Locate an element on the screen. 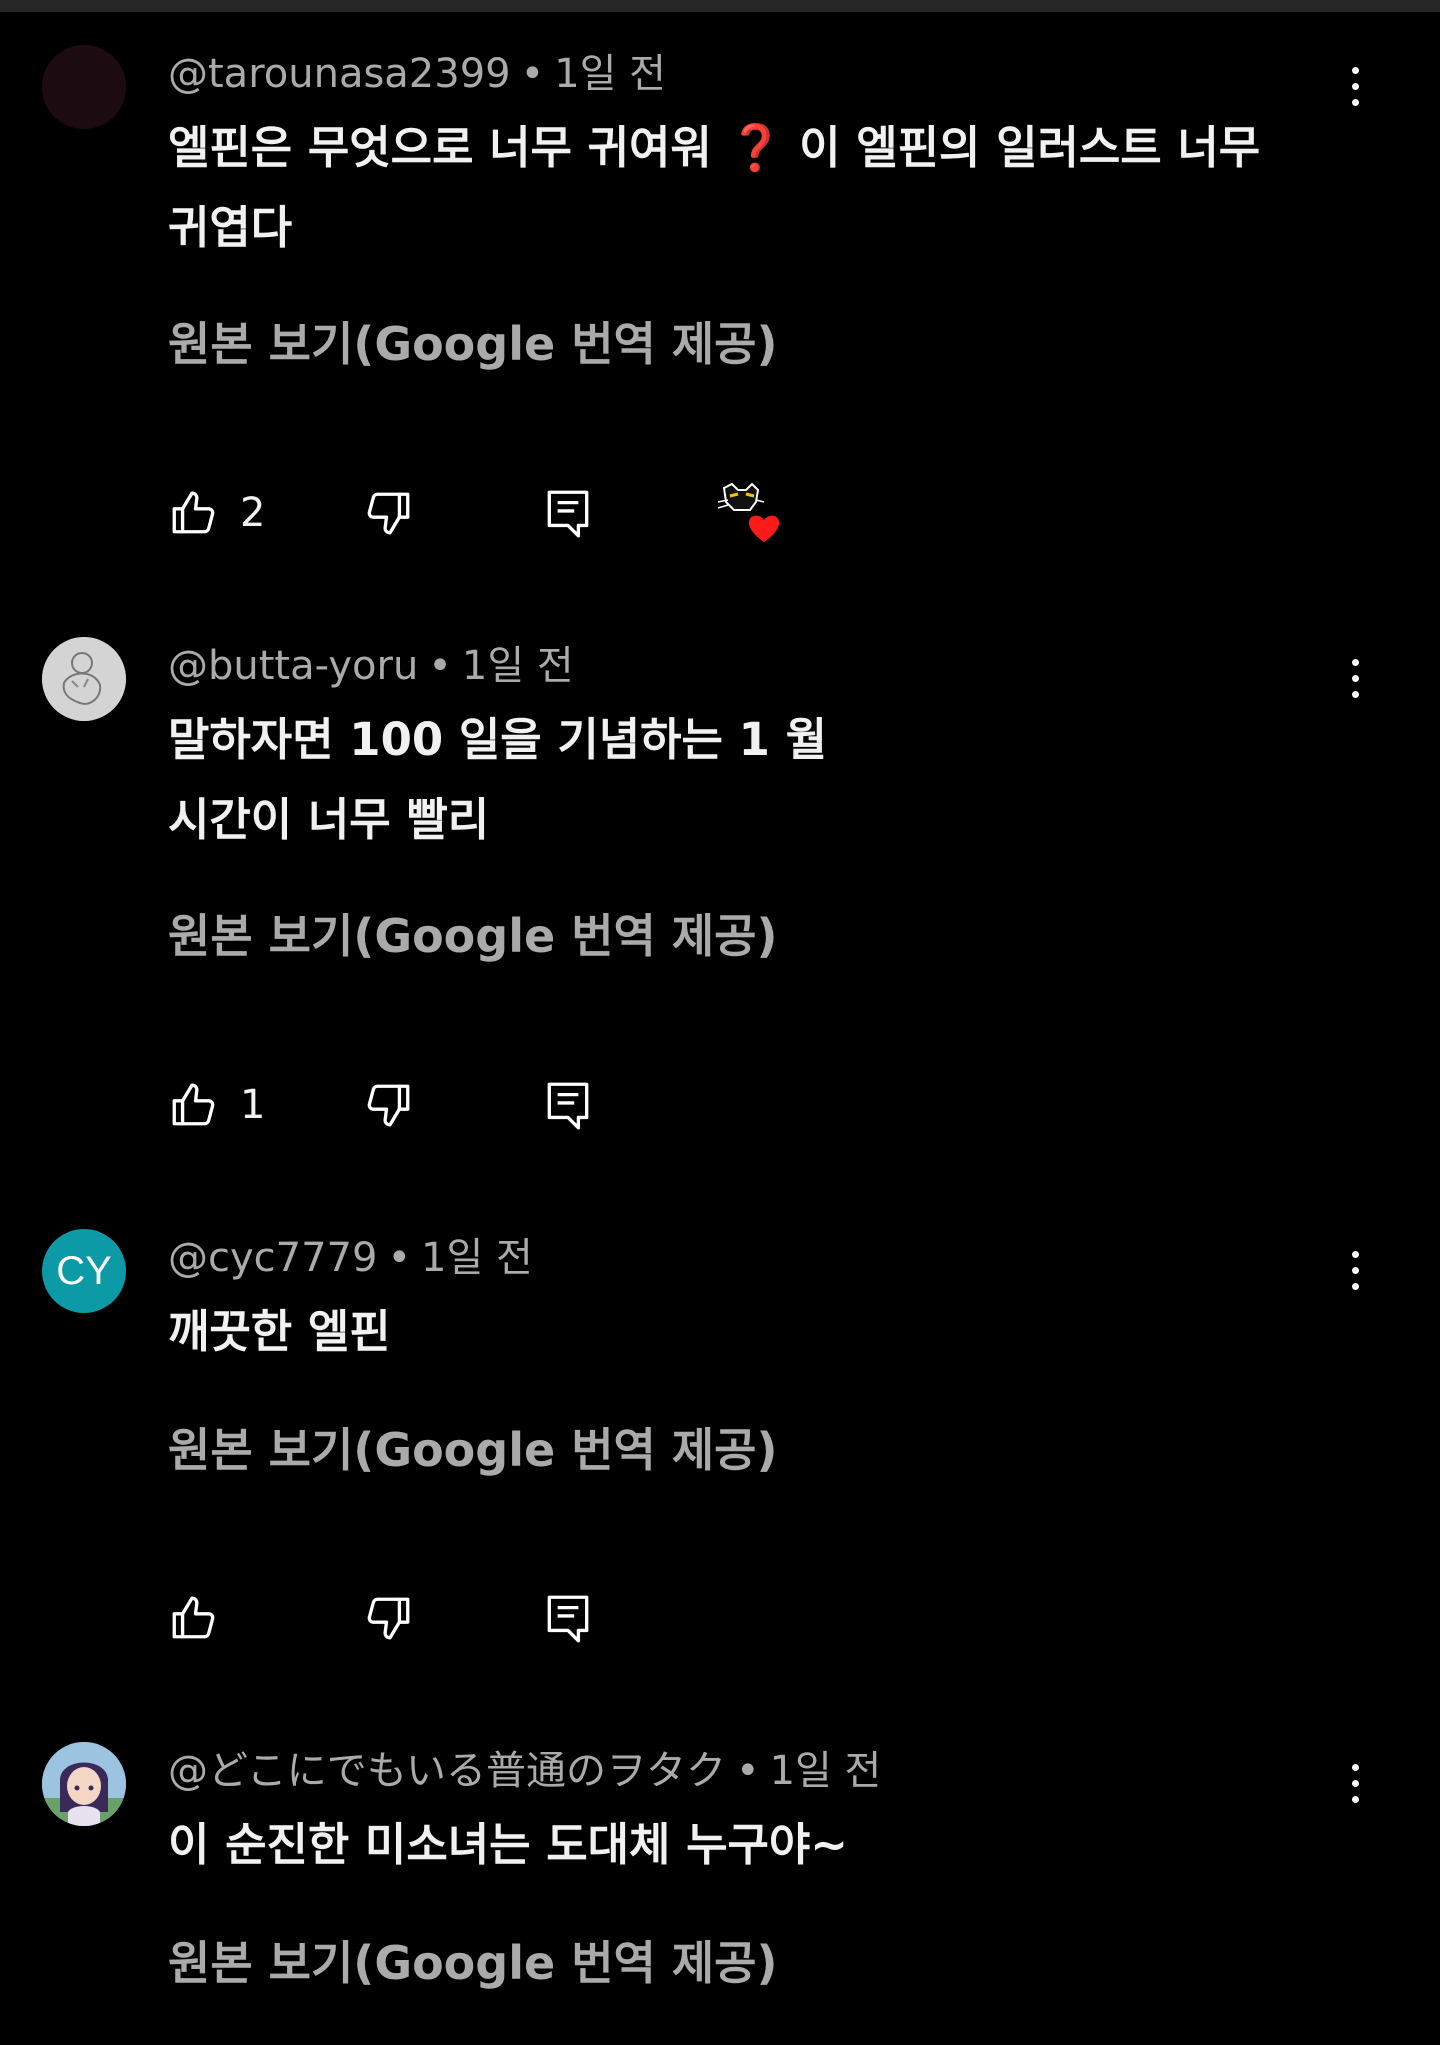  comment-meta: @cyc7779 • 1일 전 is located at coordinates (350, 1258).